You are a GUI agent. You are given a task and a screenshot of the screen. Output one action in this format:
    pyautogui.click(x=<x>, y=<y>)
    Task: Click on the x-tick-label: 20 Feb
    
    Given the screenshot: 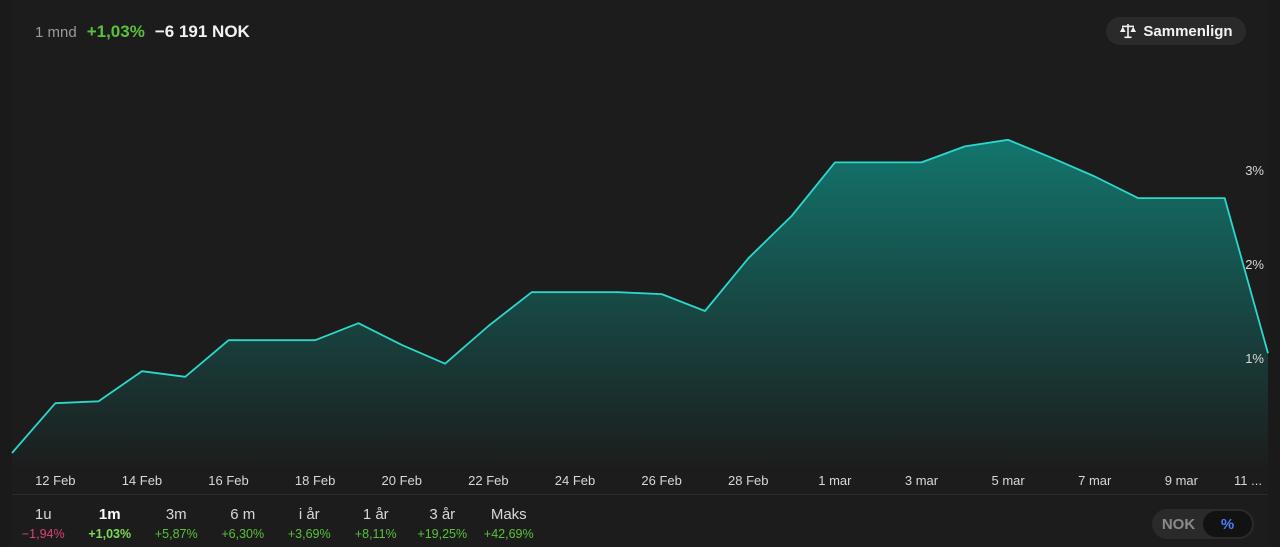 What is the action you would take?
    pyautogui.click(x=402, y=480)
    